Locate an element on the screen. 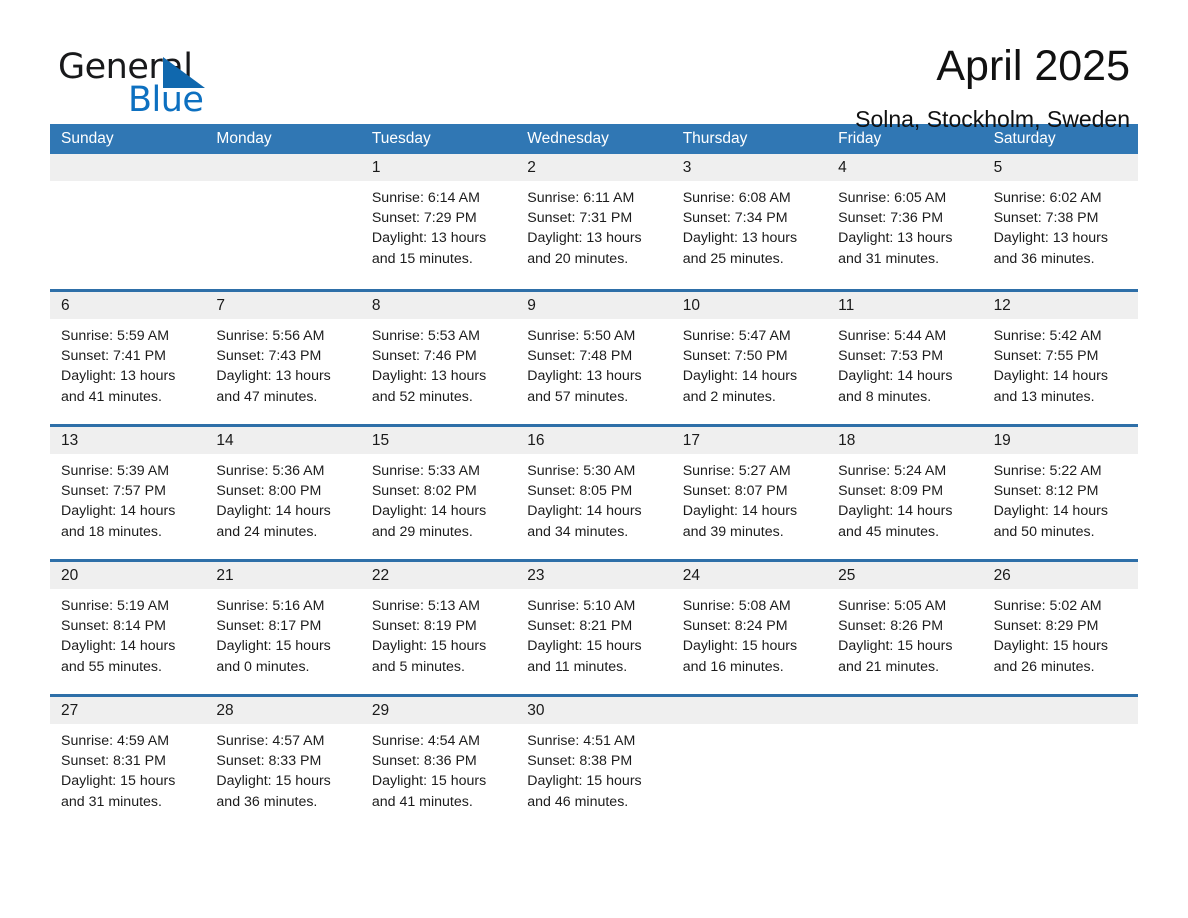  page-title: April 2025 is located at coordinates (1033, 66).